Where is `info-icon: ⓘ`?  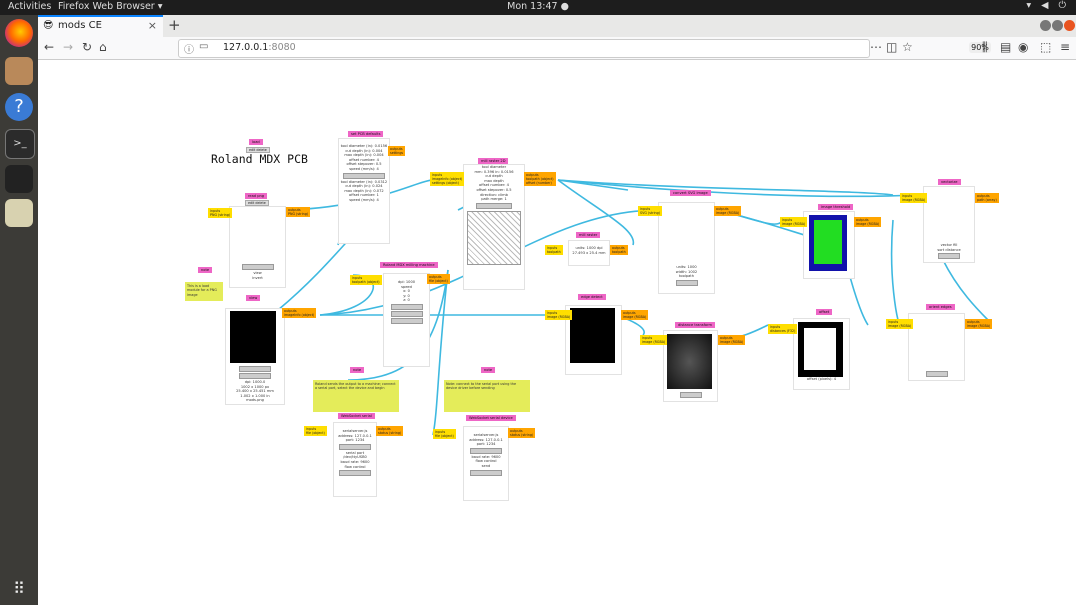 info-icon: ⓘ is located at coordinates (189, 48).